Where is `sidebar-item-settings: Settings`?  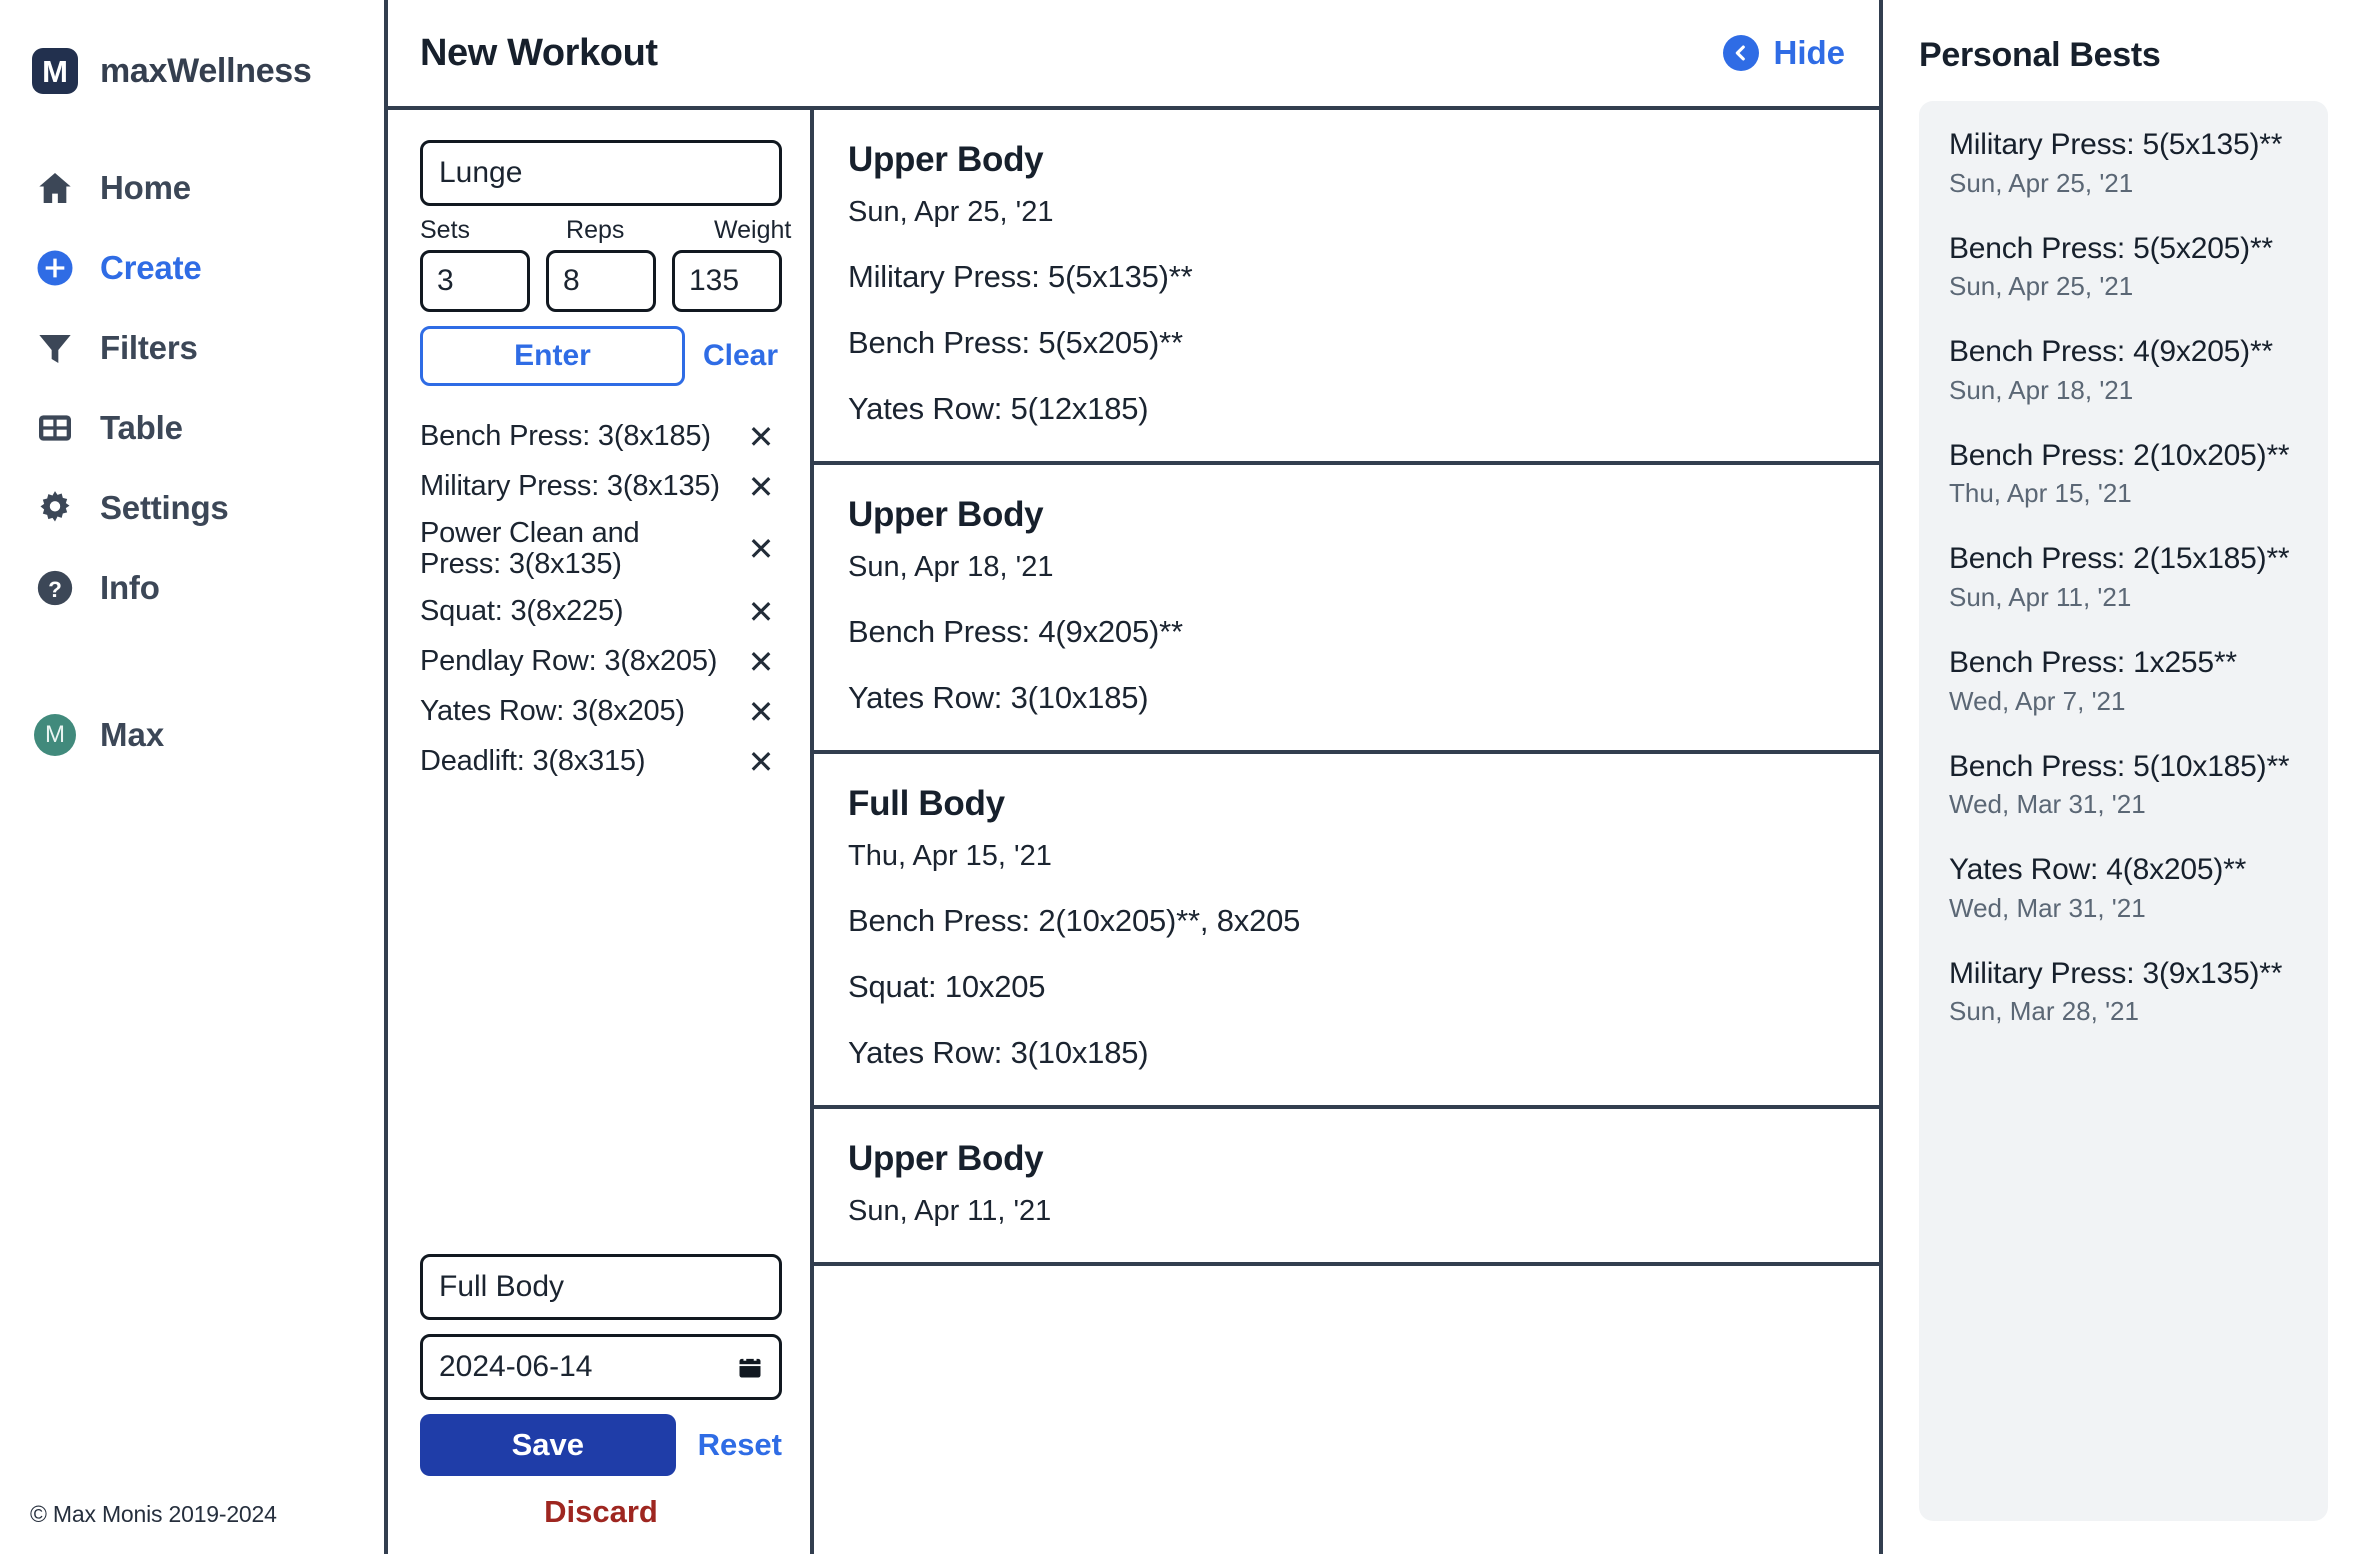
sidebar-item-settings: Settings is located at coordinates (192, 508).